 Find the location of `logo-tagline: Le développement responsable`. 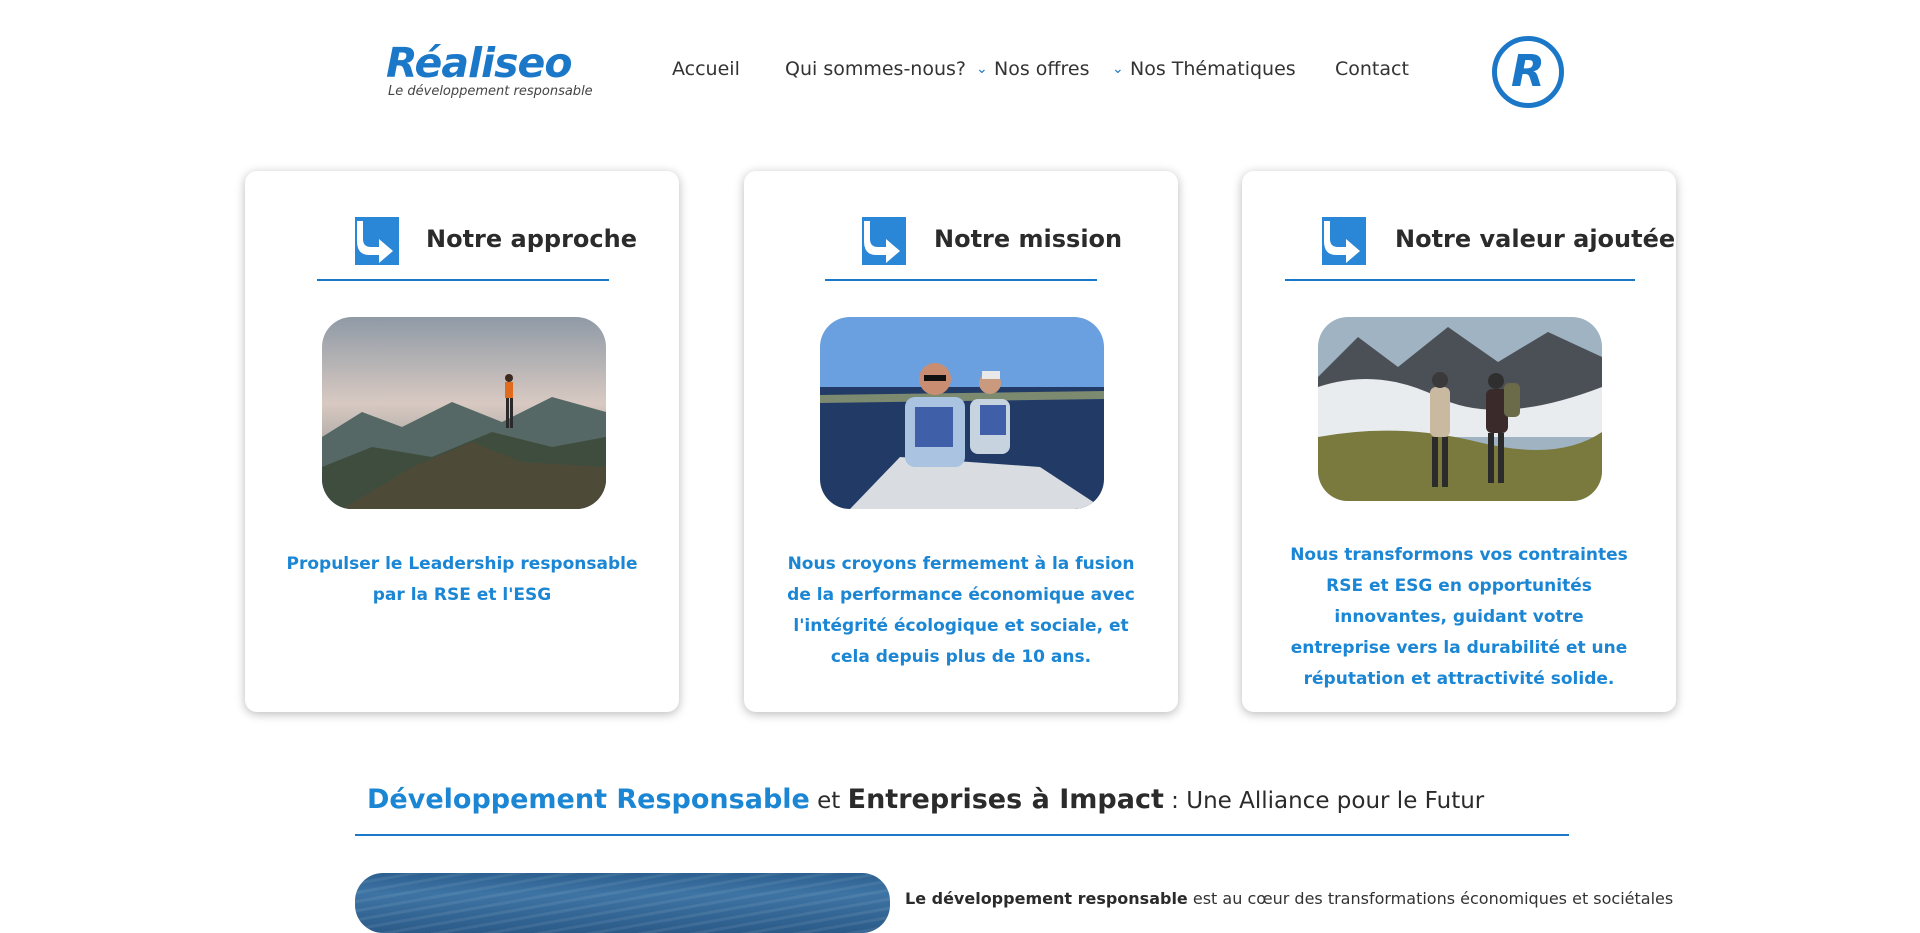

logo-tagline: Le développement responsable is located at coordinates (490, 91).